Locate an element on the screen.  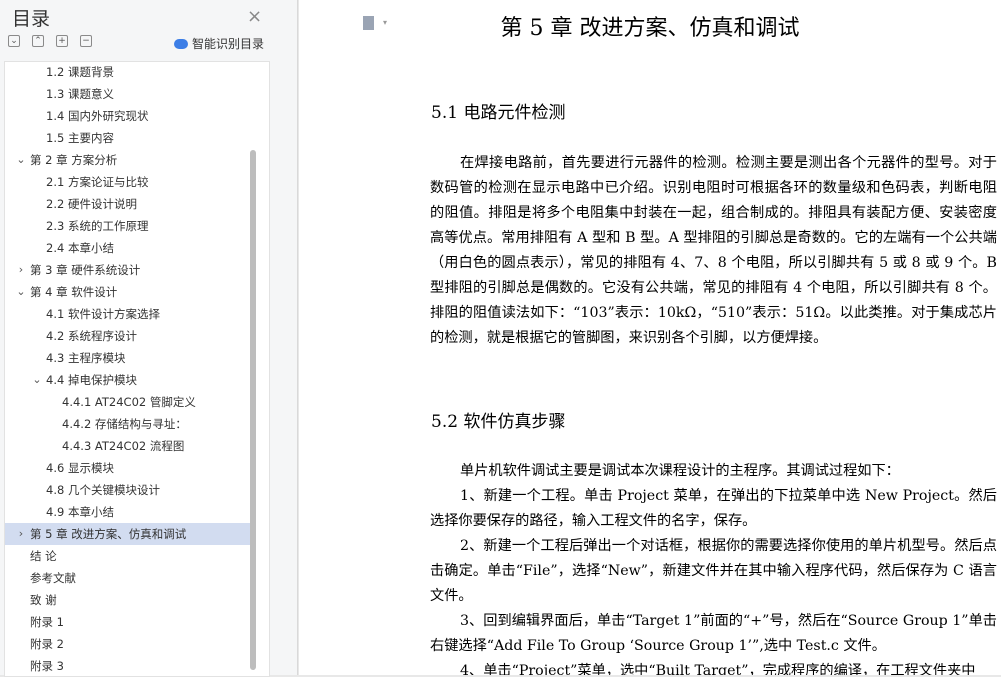
toc-item-label: 1.2 课题背景 is located at coordinates (80, 72).